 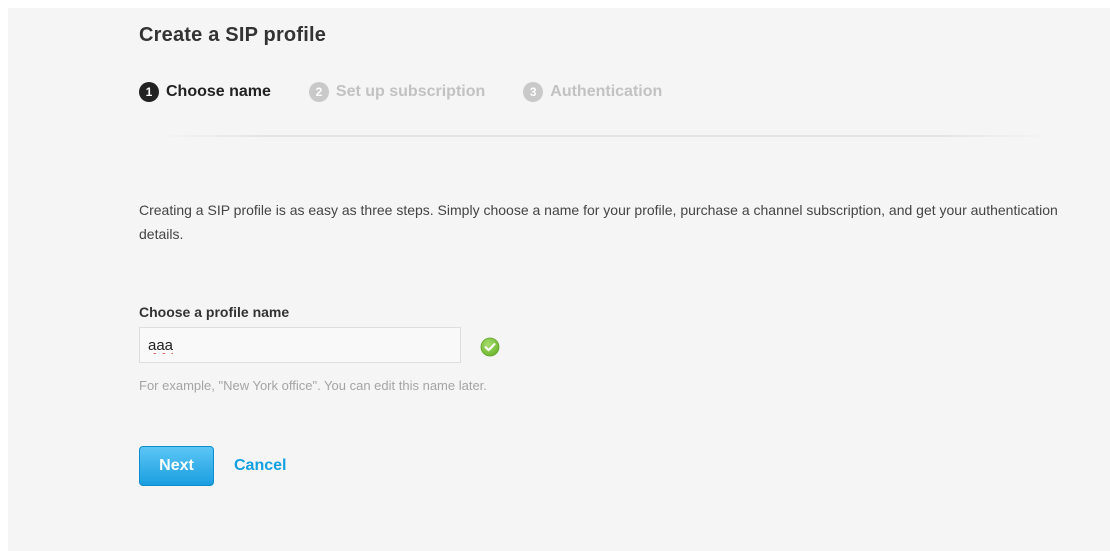 I want to click on step-set-up-subscription: 2 Set up subscription, so click(x=397, y=92).